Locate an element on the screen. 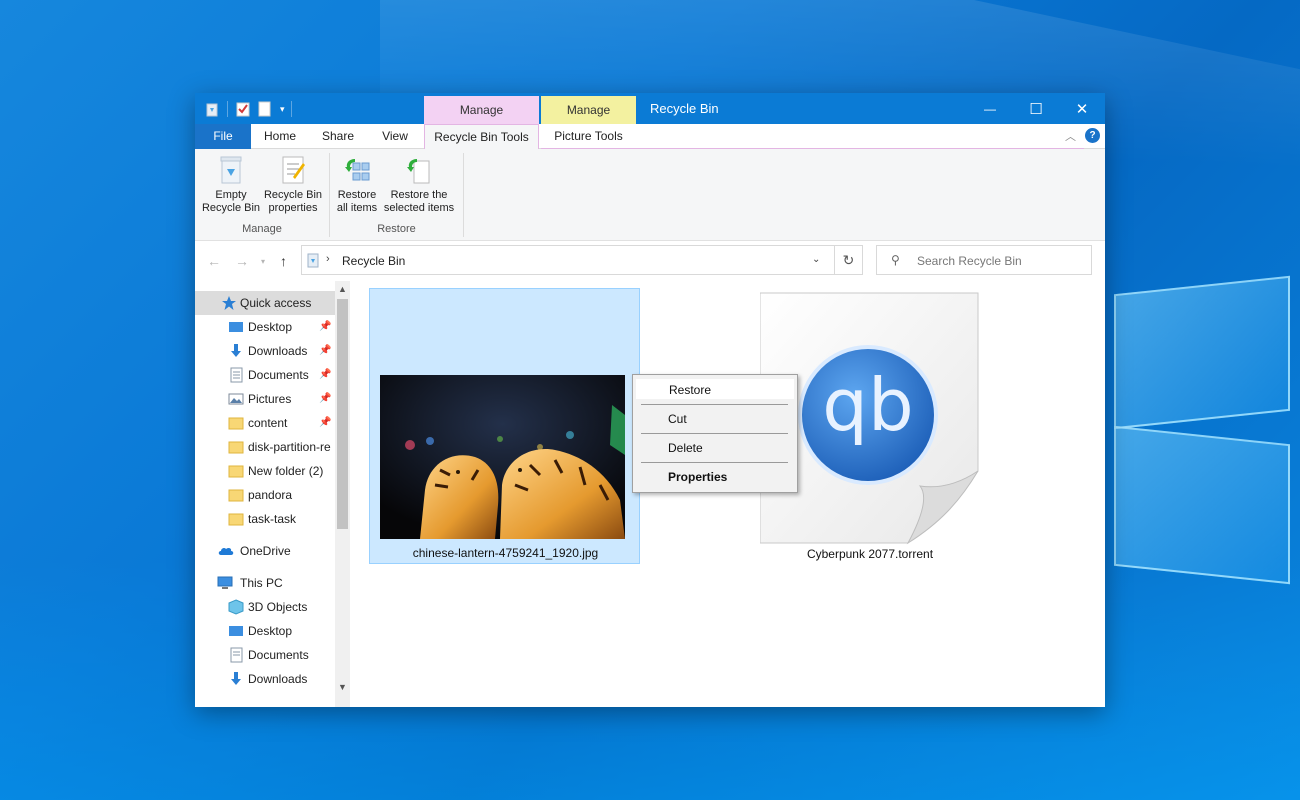 This screenshot has height=800, width=1300. maximize-icon: ☐ is located at coordinates (1036, 109).